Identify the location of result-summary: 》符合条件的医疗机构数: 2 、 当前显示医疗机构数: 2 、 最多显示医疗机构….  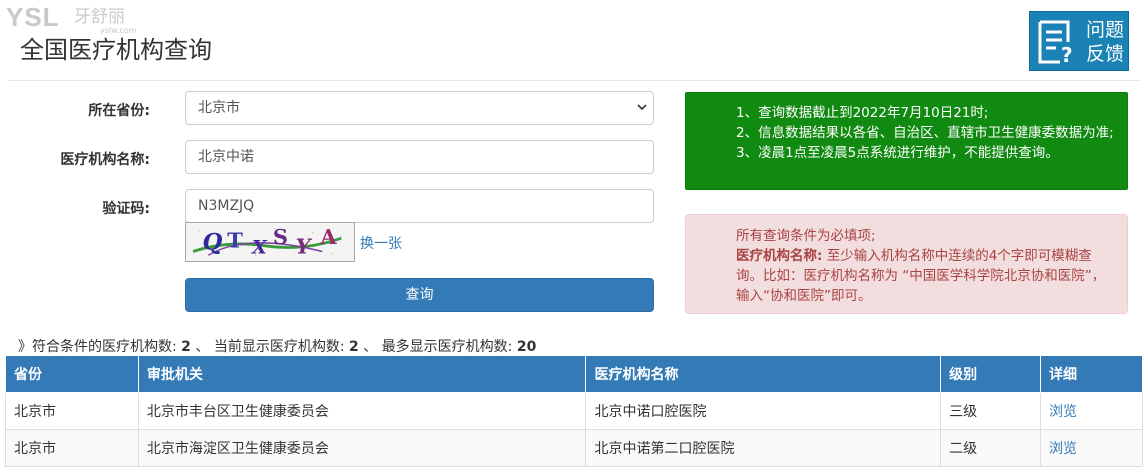
(277, 347).